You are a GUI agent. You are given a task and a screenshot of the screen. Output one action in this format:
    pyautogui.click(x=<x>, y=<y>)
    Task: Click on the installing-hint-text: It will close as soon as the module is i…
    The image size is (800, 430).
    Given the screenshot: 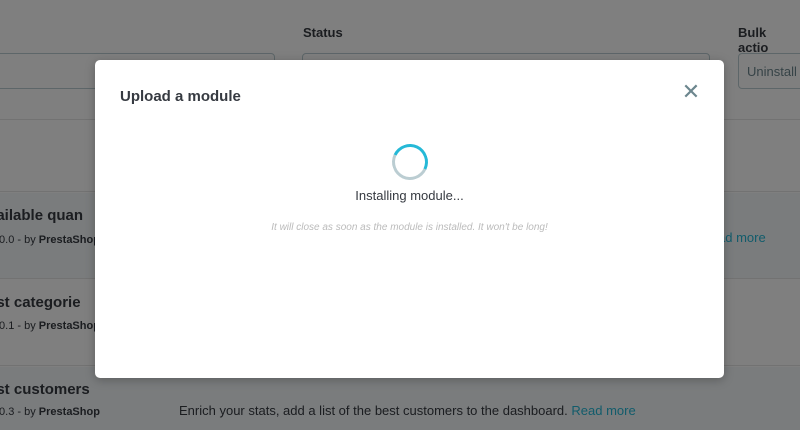 What is the action you would take?
    pyautogui.click(x=409, y=227)
    